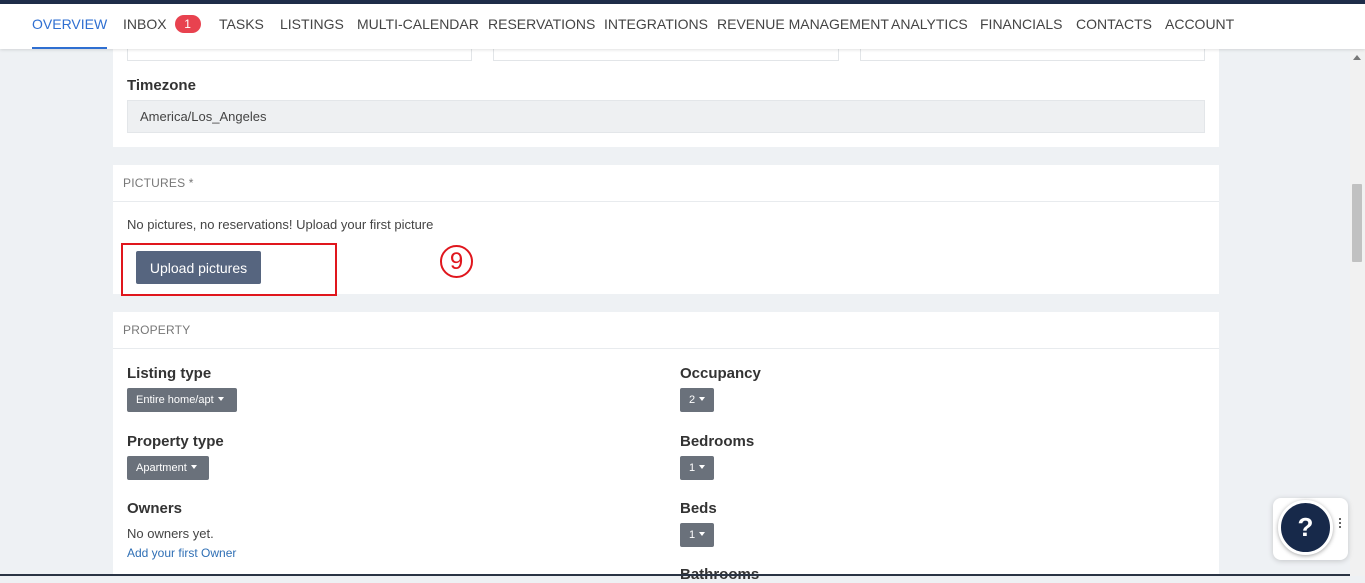  I want to click on bedrooms-dropdown: 1, so click(697, 468).